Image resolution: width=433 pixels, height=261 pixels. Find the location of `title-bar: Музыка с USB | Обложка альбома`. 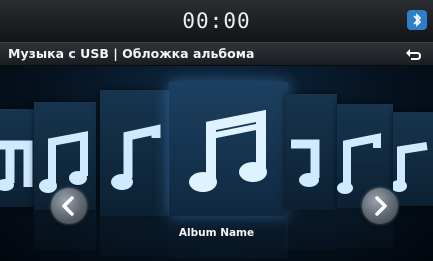

title-bar: Музыка с USB | Обложка альбома is located at coordinates (216, 54).